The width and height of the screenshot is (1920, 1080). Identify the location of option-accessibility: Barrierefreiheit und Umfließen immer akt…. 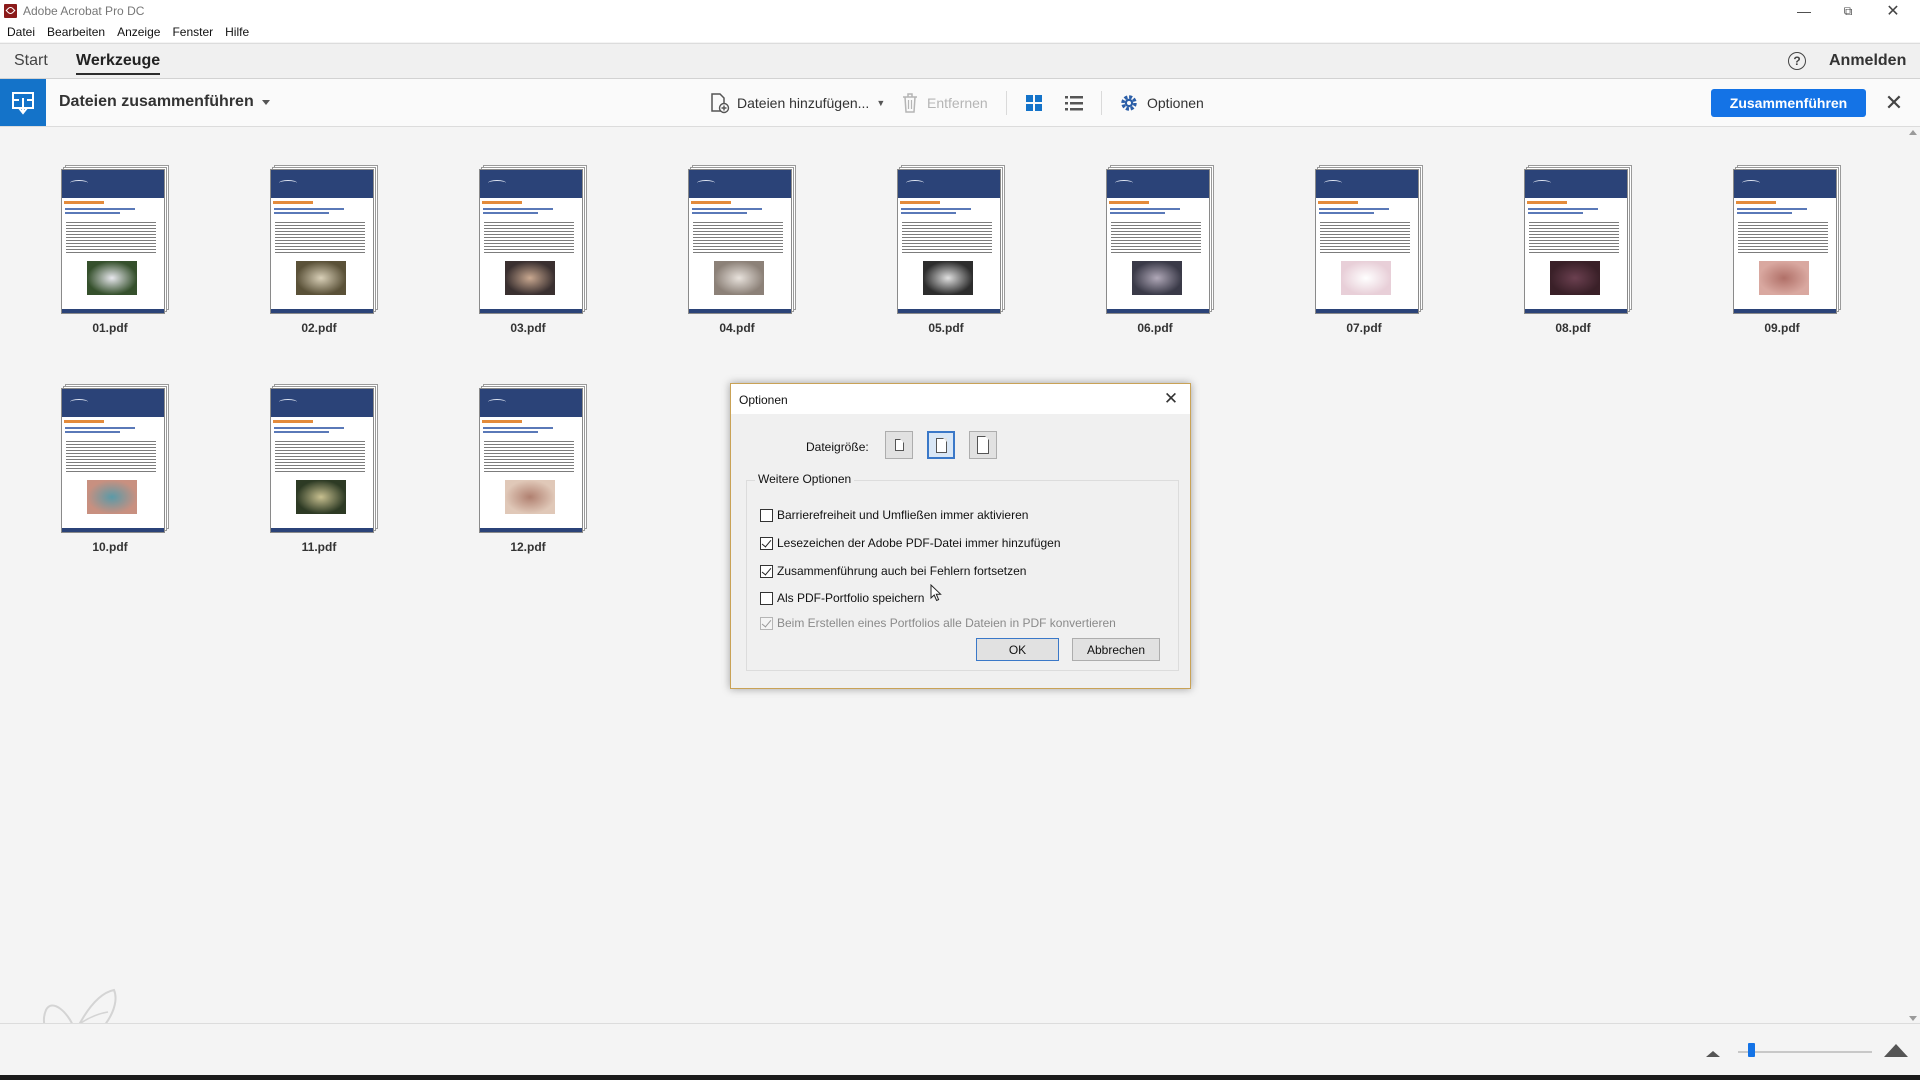
(894, 515).